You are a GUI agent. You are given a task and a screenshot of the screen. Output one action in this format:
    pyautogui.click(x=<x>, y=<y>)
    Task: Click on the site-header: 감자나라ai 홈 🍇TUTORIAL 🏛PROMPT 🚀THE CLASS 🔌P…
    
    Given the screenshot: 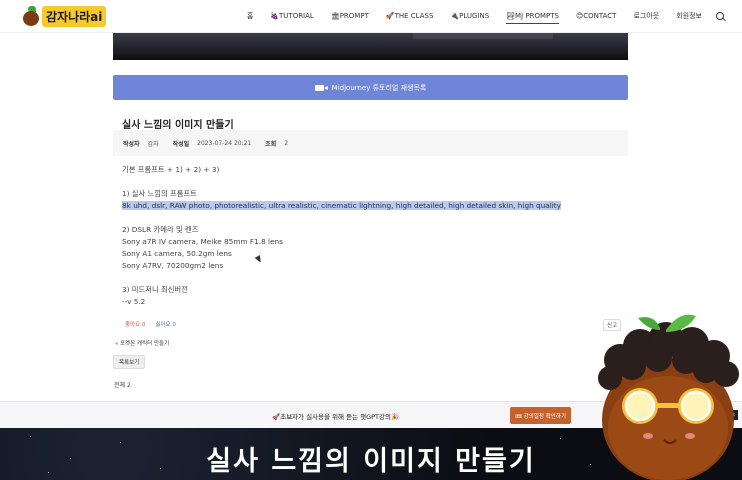 What is the action you would take?
    pyautogui.click(x=371, y=16)
    